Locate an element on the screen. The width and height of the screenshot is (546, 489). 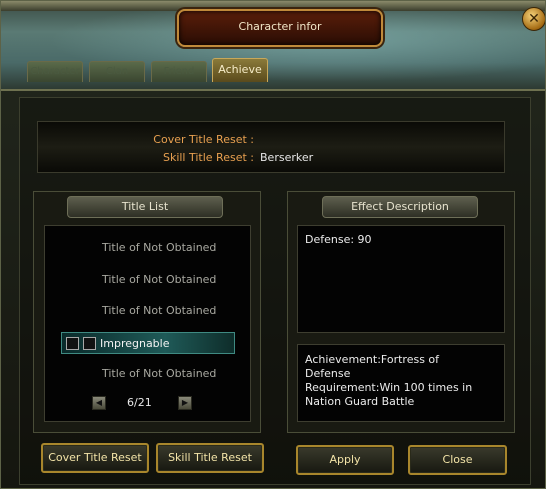
tab-character-label: Character is located at coordinates (55, 71).